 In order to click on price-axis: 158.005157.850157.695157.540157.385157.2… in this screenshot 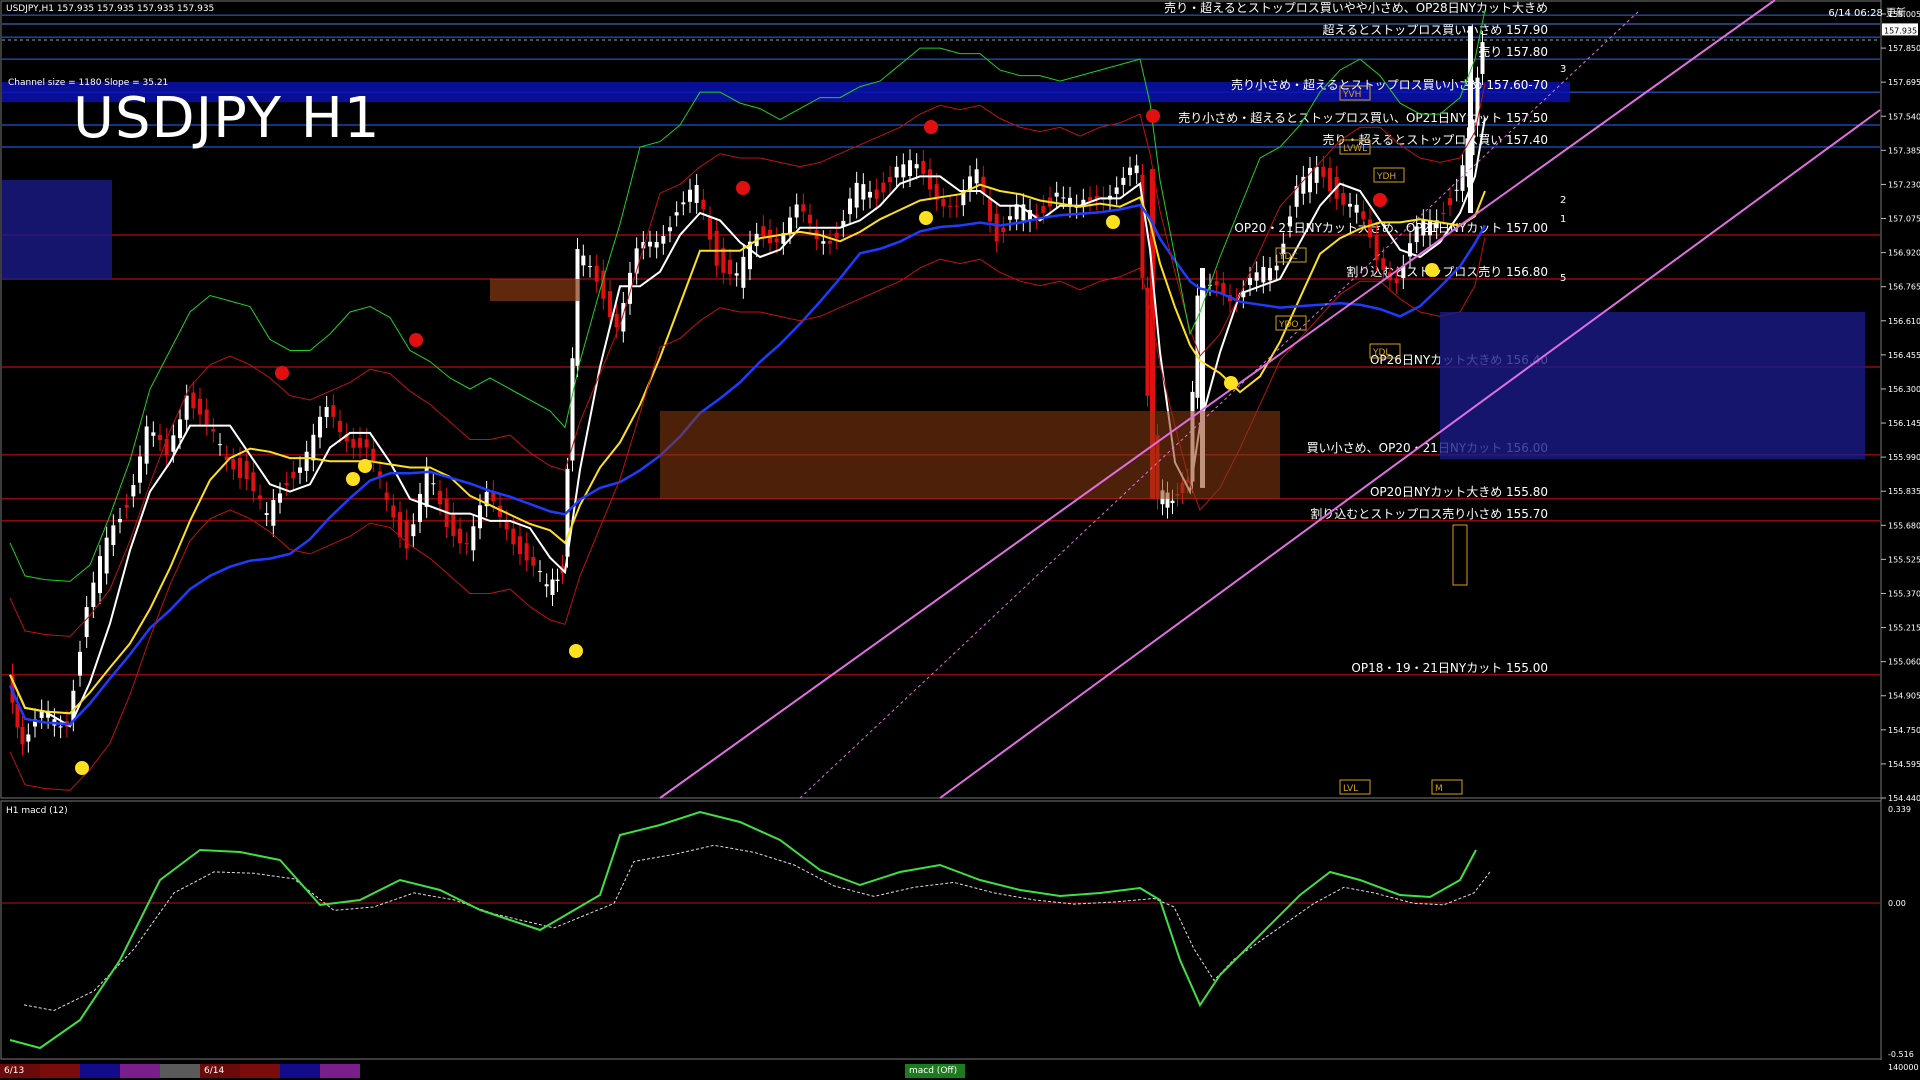, I will do `click(1900, 406)`.